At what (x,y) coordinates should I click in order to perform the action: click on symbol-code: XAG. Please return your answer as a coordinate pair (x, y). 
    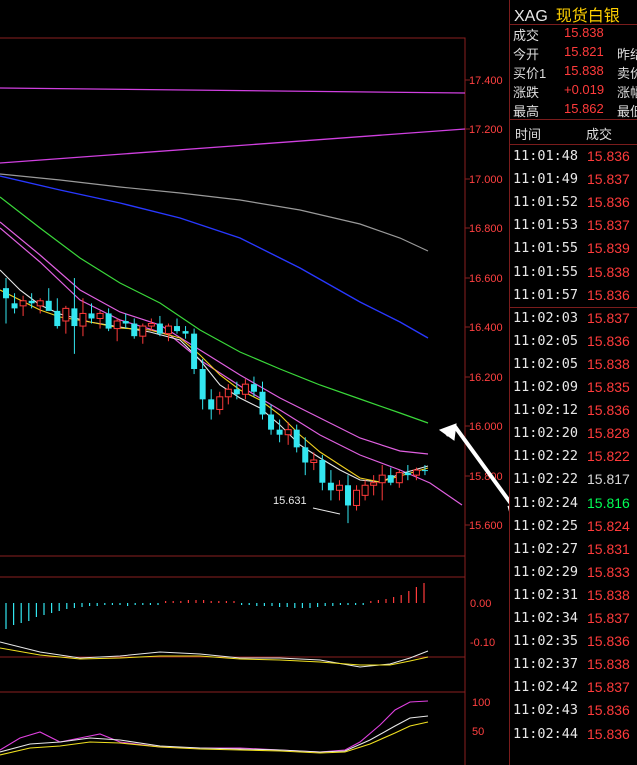
    Looking at the image, I should click on (531, 16).